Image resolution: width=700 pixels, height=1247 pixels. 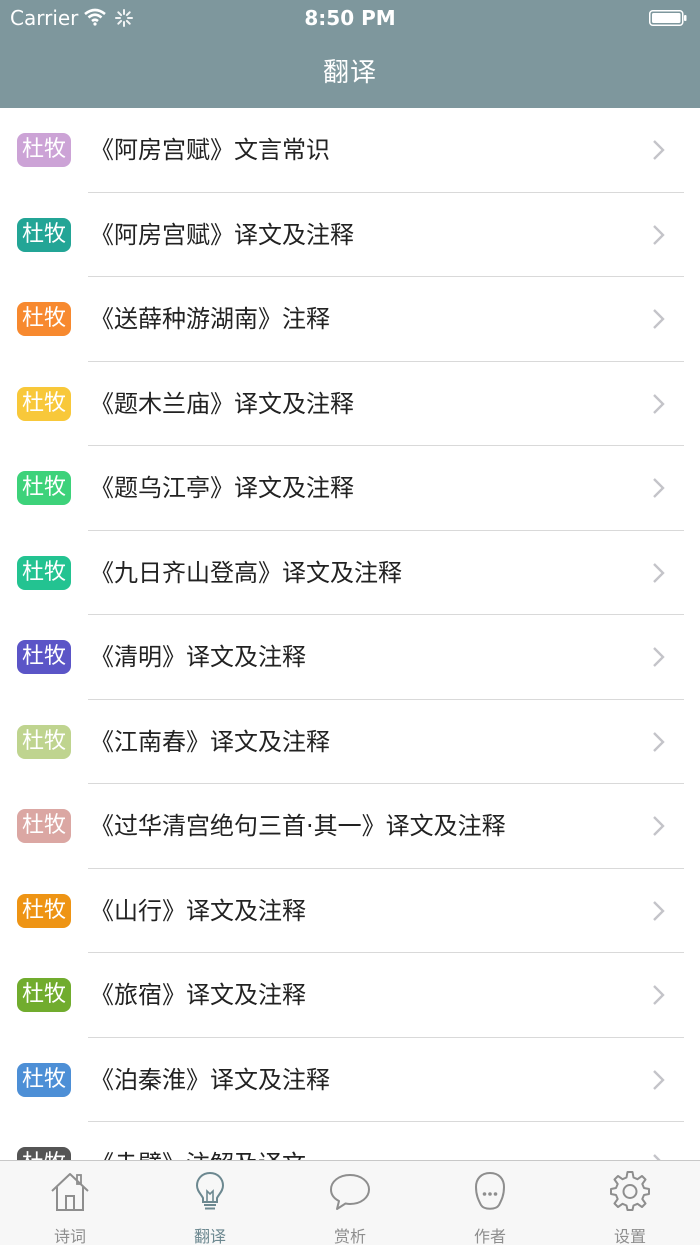 What do you see at coordinates (70, 1192) in the screenshot?
I see `home-icon` at bounding box center [70, 1192].